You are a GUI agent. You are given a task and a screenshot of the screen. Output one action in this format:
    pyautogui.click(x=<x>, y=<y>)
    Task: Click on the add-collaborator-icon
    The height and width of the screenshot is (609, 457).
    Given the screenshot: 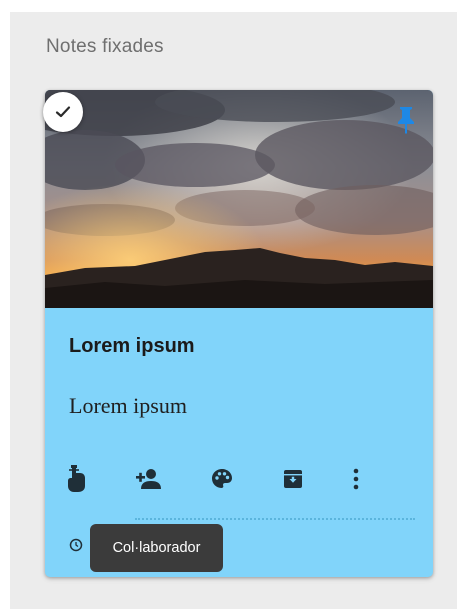 What is the action you would take?
    pyautogui.click(x=148, y=479)
    